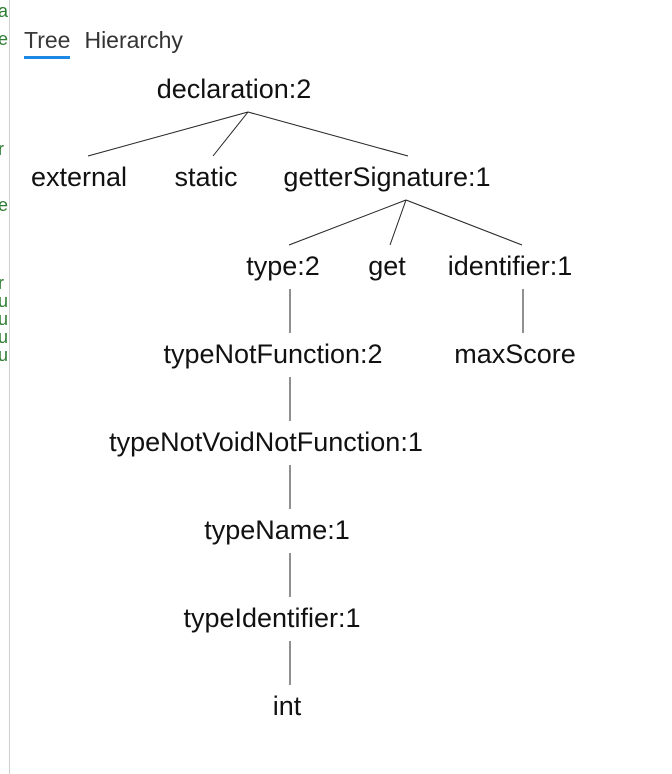 Image resolution: width=672 pixels, height=774 pixels. I want to click on tree-node-typenotvoidnotfunction-1: typeNotVoidNotFunction:1, so click(266, 442).